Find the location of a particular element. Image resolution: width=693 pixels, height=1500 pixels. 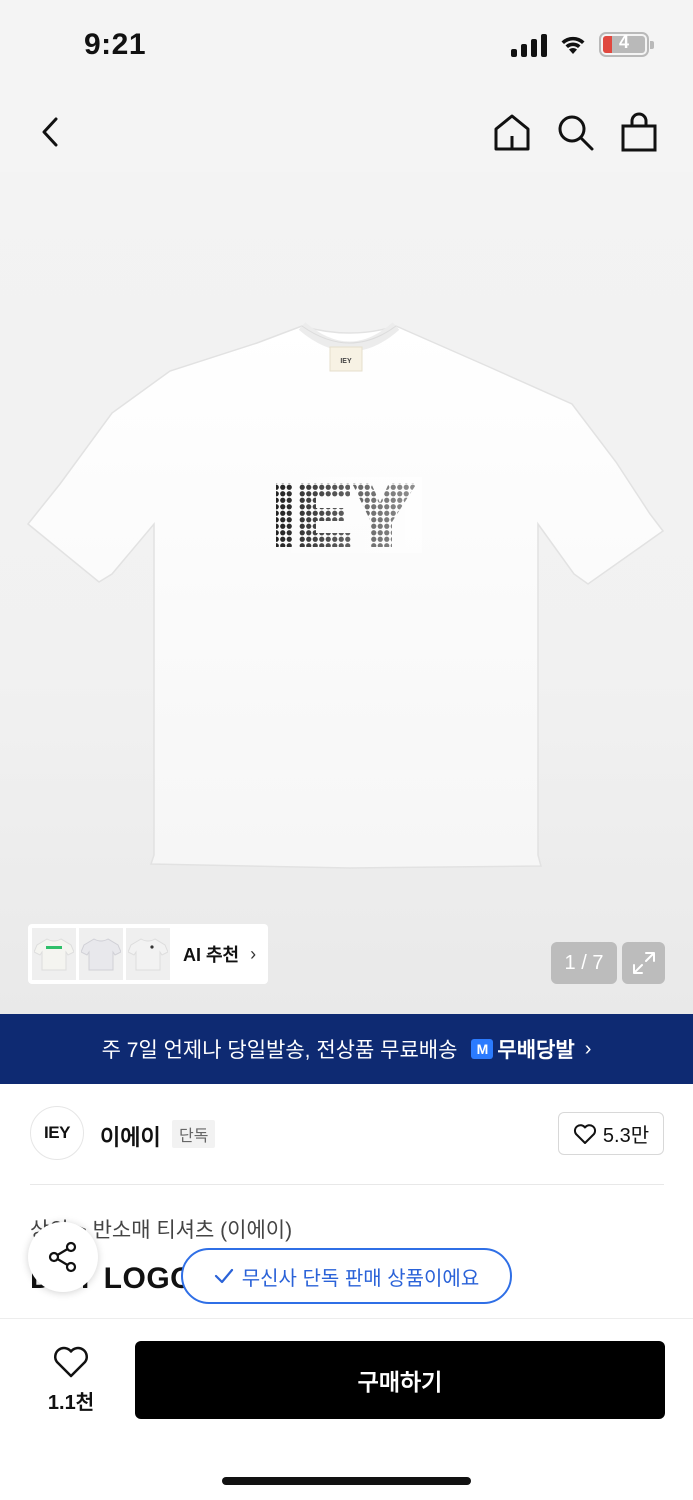

brand-like-count: 5.3만 is located at coordinates (626, 1136).